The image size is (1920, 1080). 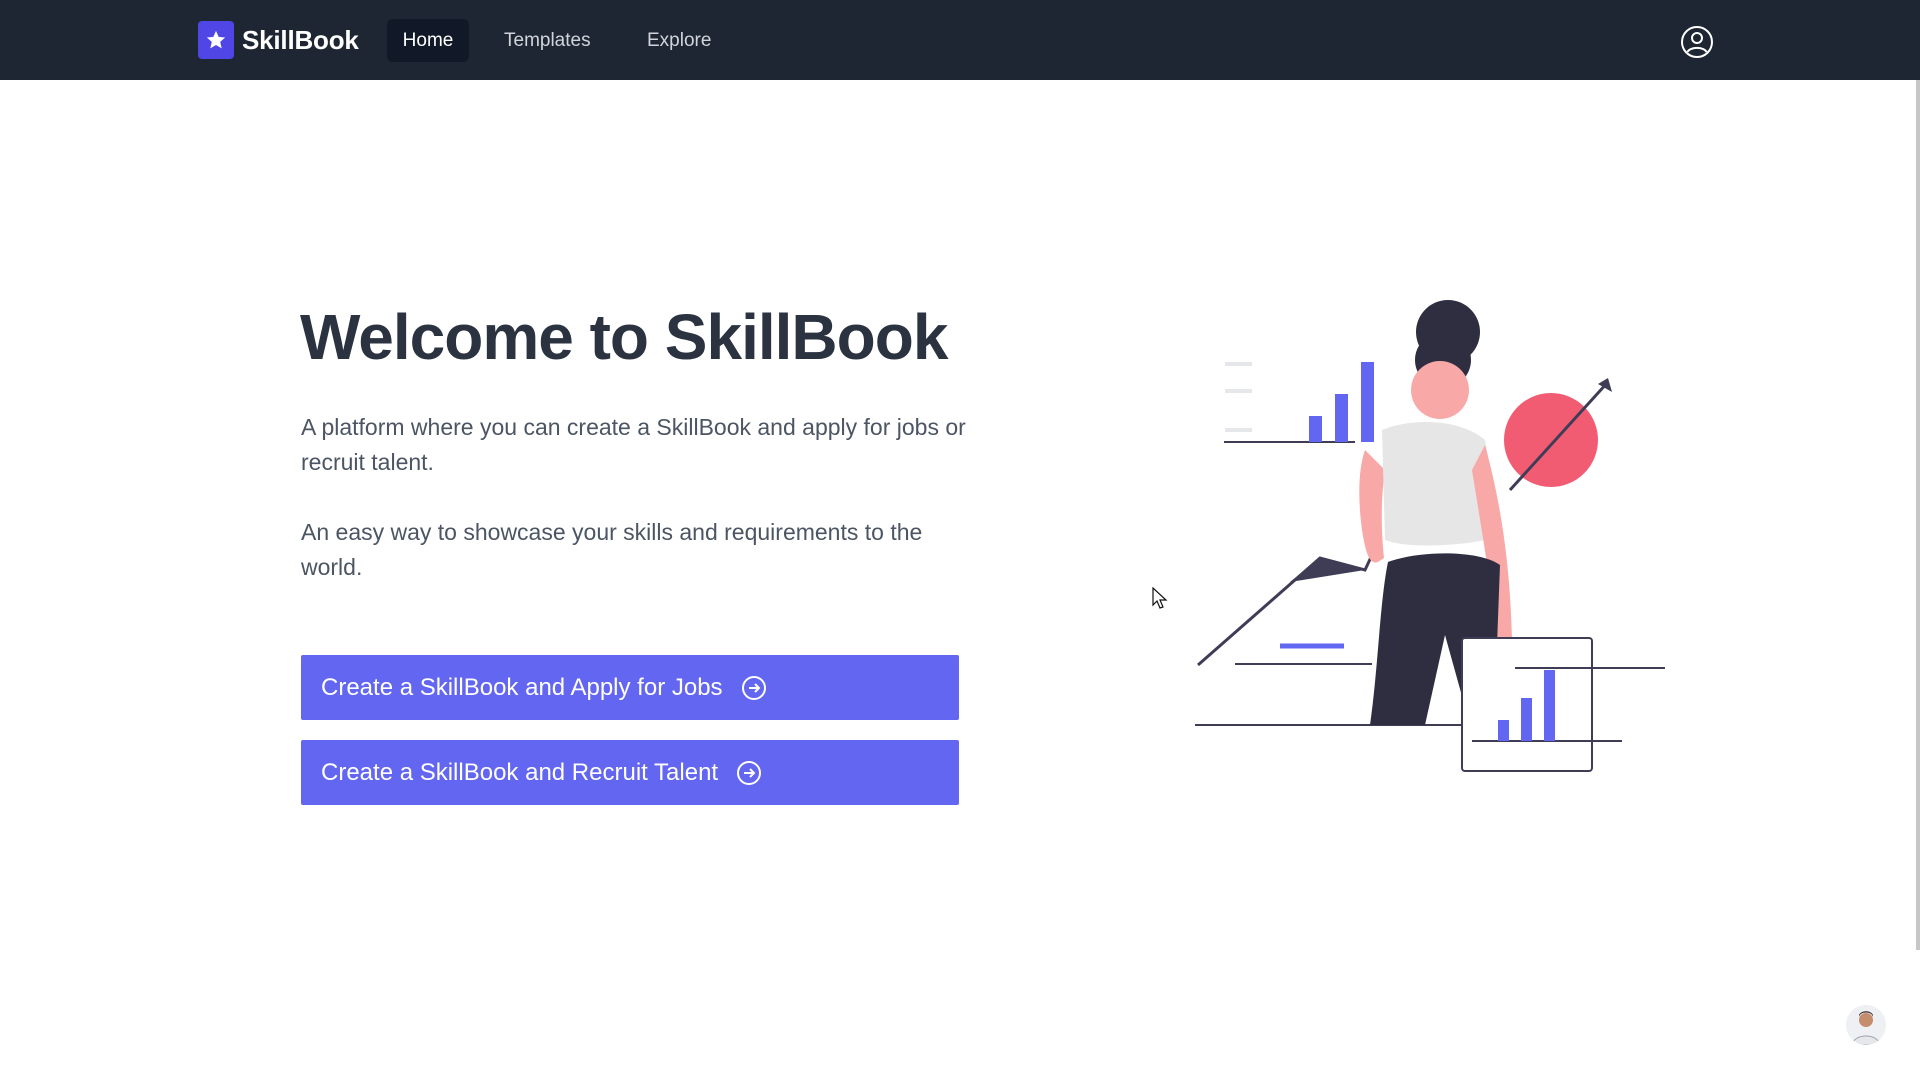 What do you see at coordinates (300, 39) in the screenshot?
I see `brand-name: SkillBook` at bounding box center [300, 39].